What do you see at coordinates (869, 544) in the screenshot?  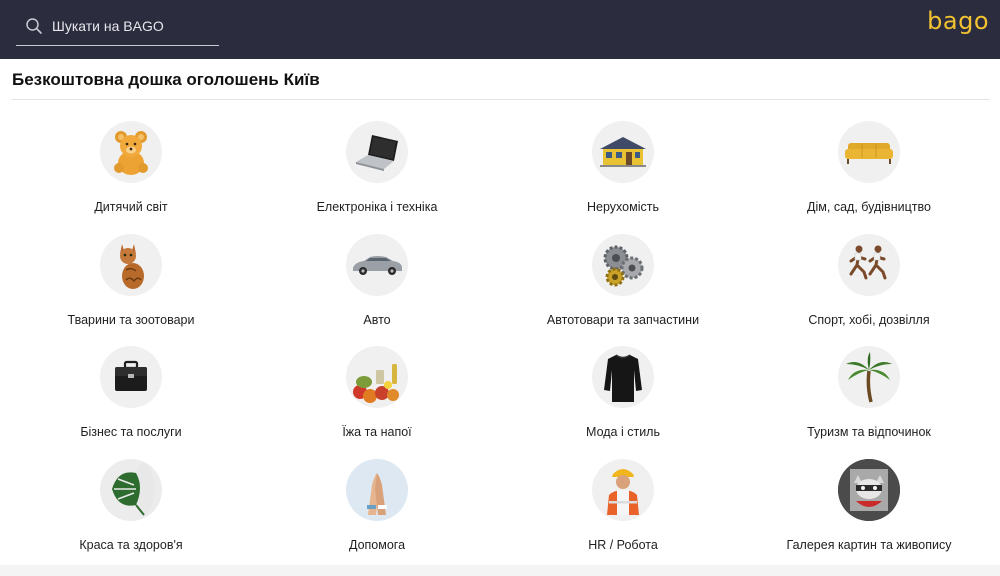 I see `category-label: Галерея картин та живопису` at bounding box center [869, 544].